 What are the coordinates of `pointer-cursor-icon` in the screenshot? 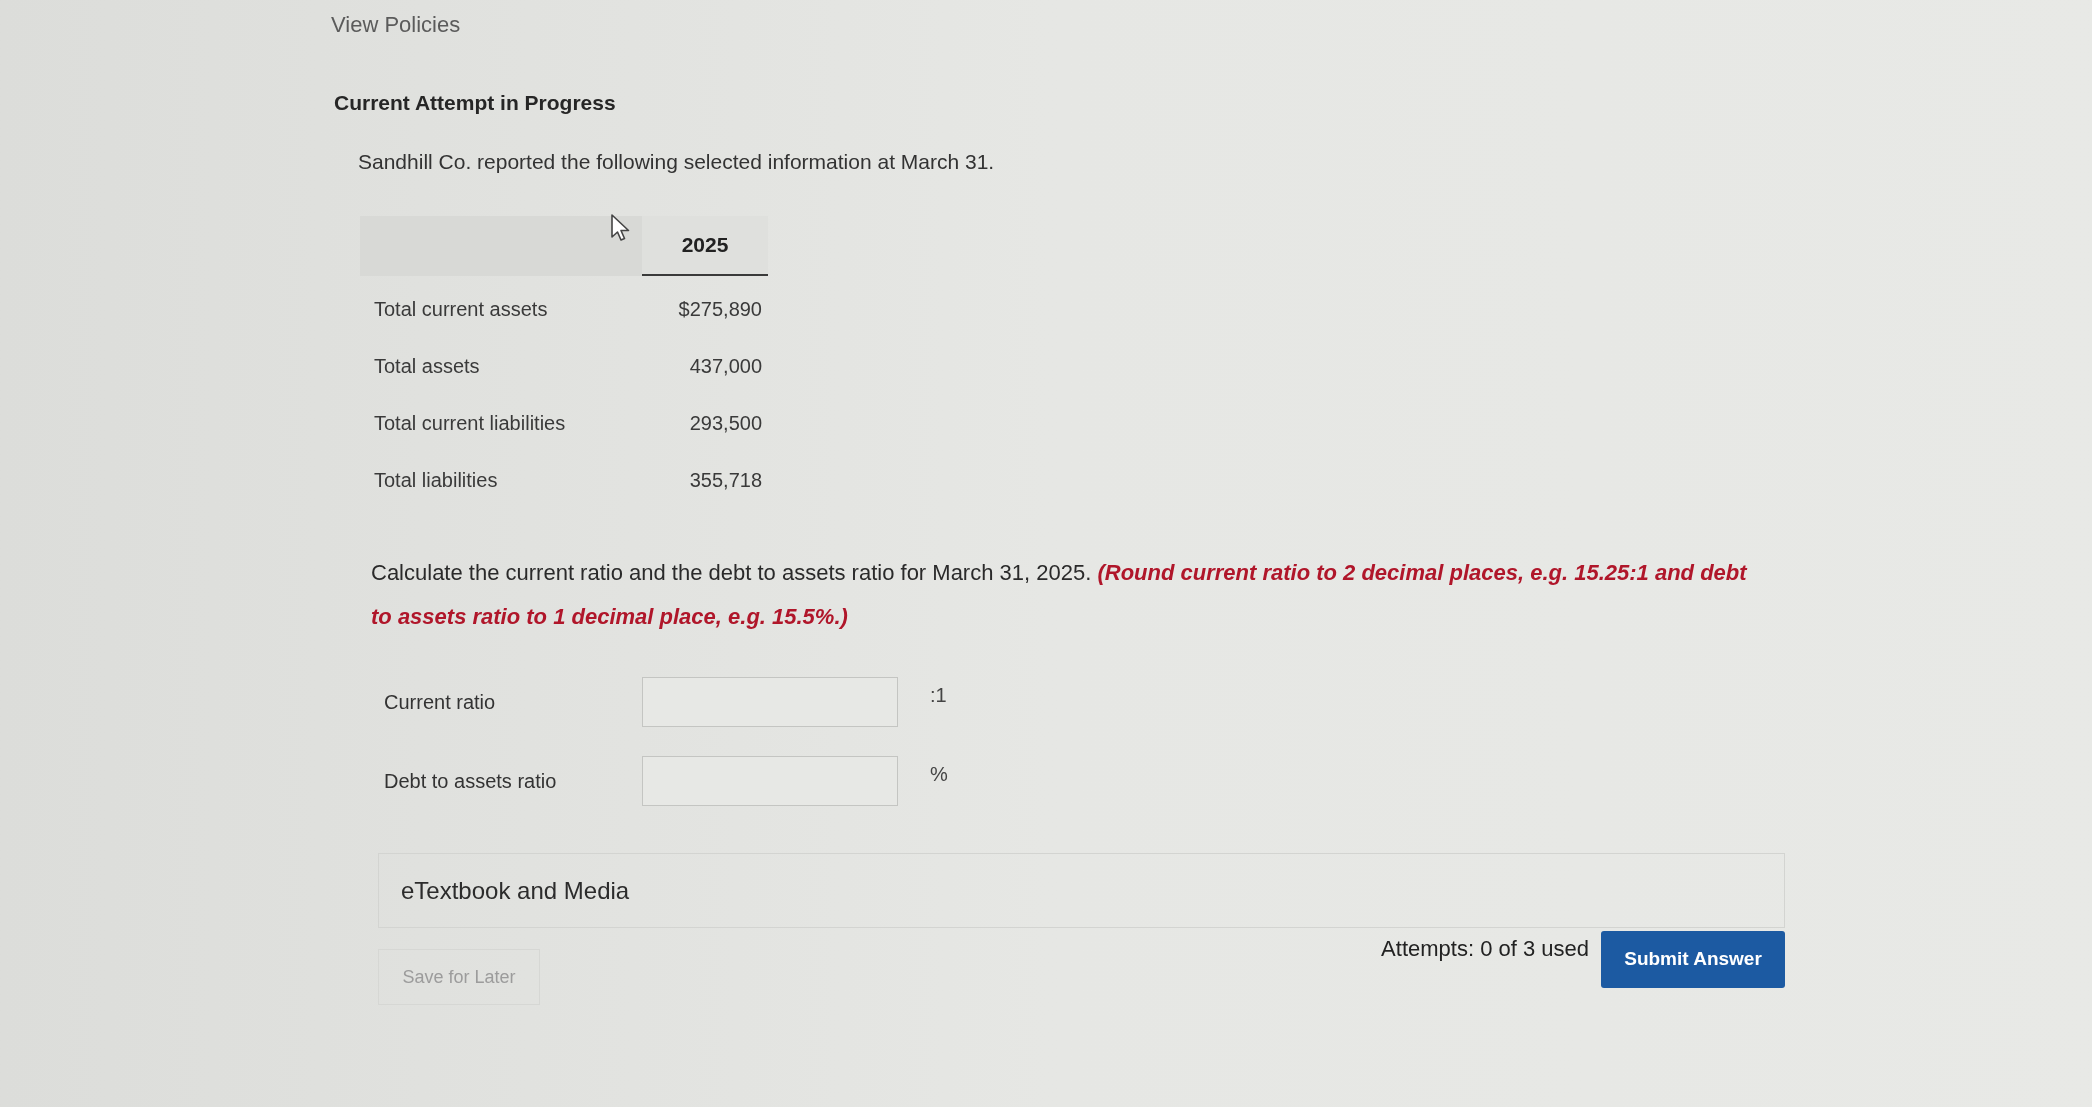 It's located at (621, 228).